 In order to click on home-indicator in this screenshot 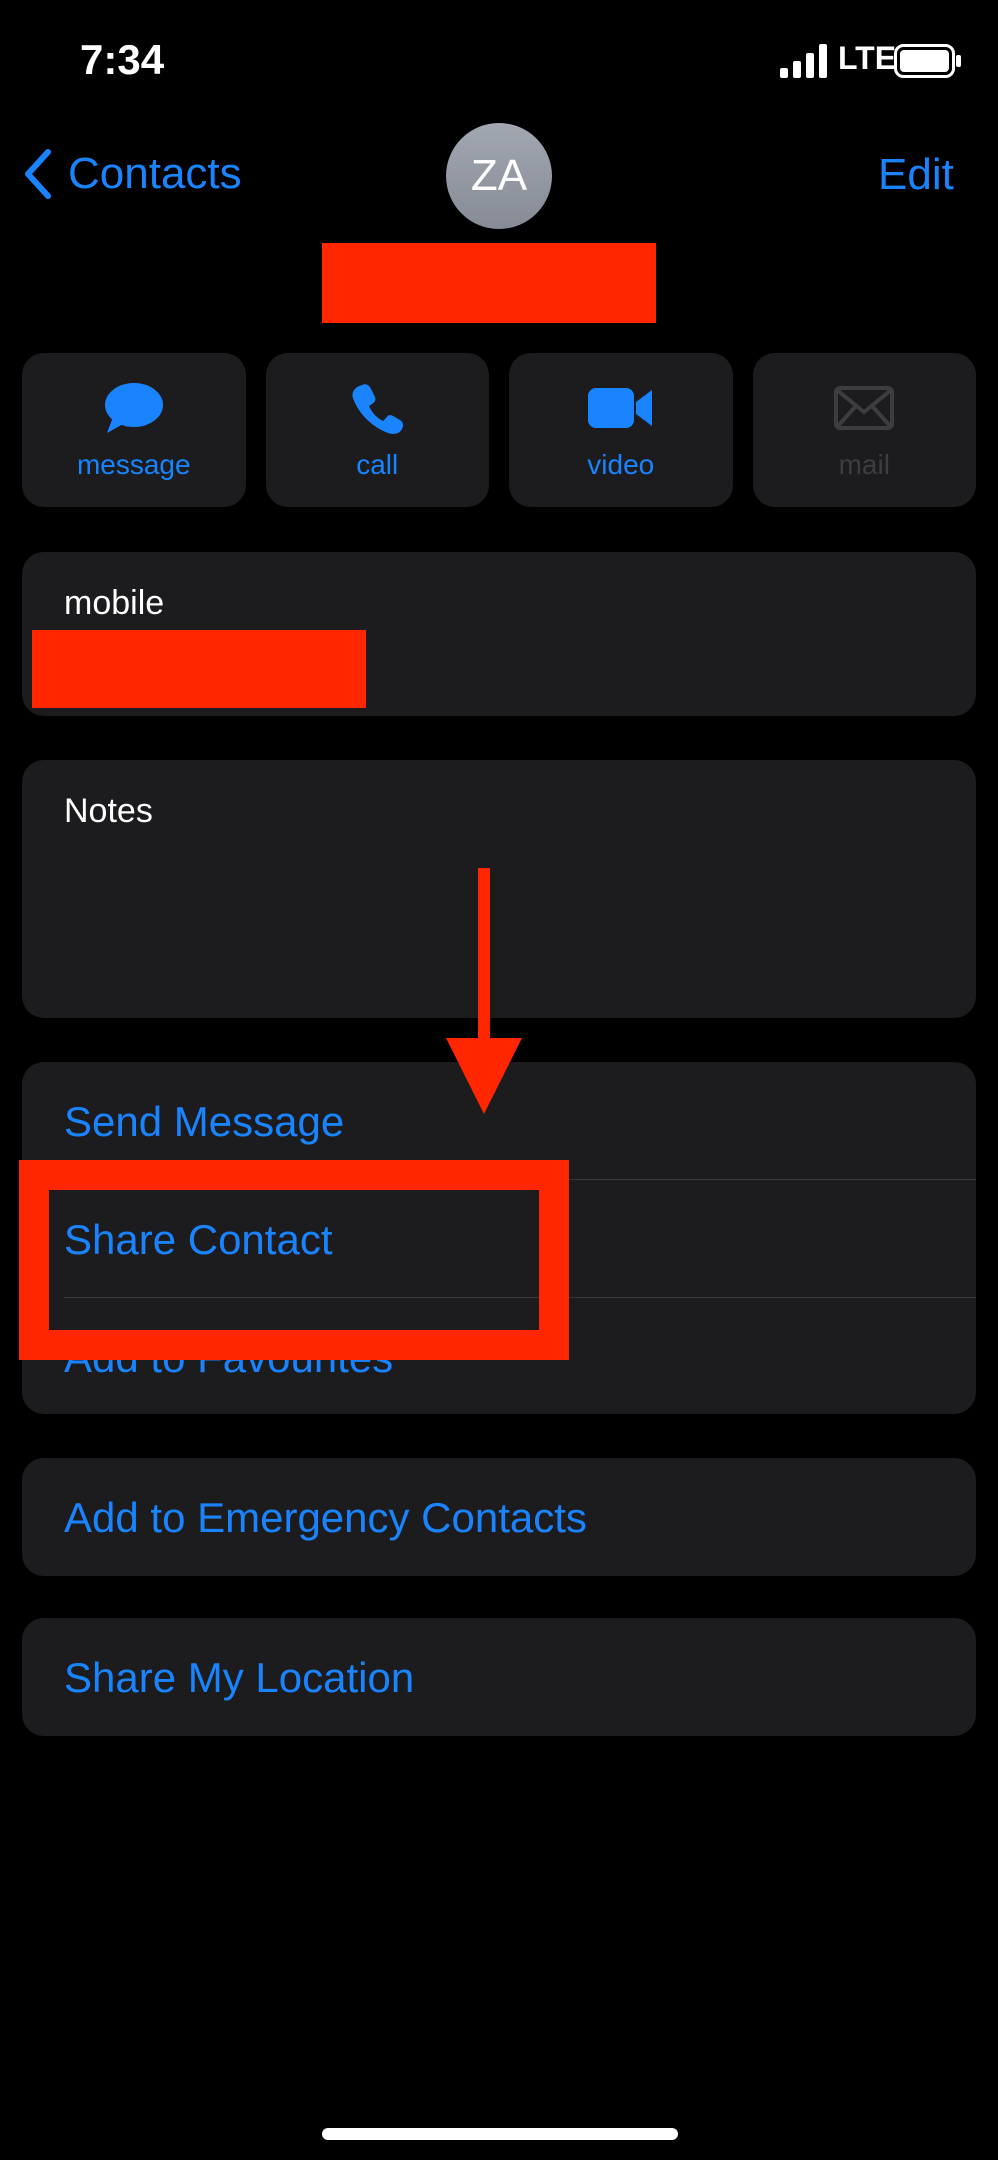, I will do `click(500, 2134)`.